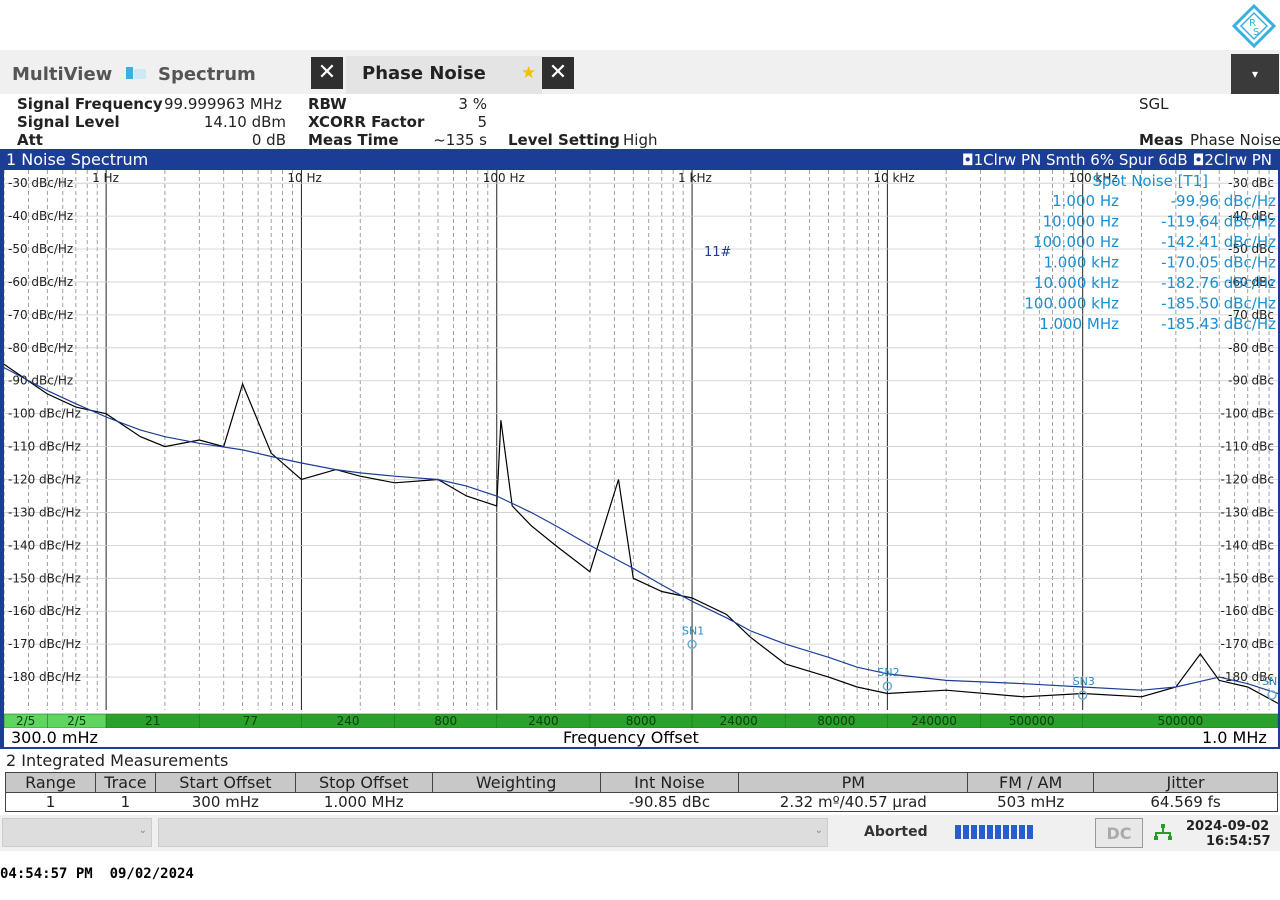 The height and width of the screenshot is (900, 1280). Describe the element at coordinates (1248, 480) in the screenshot. I see `y-tick-label-right: -120 dBc` at that location.